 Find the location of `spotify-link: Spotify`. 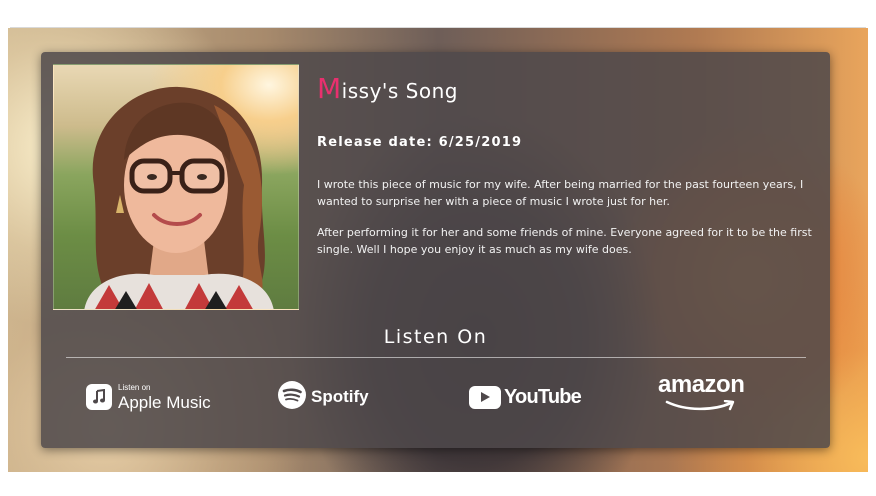

spotify-link: Spotify is located at coordinates (323, 397).